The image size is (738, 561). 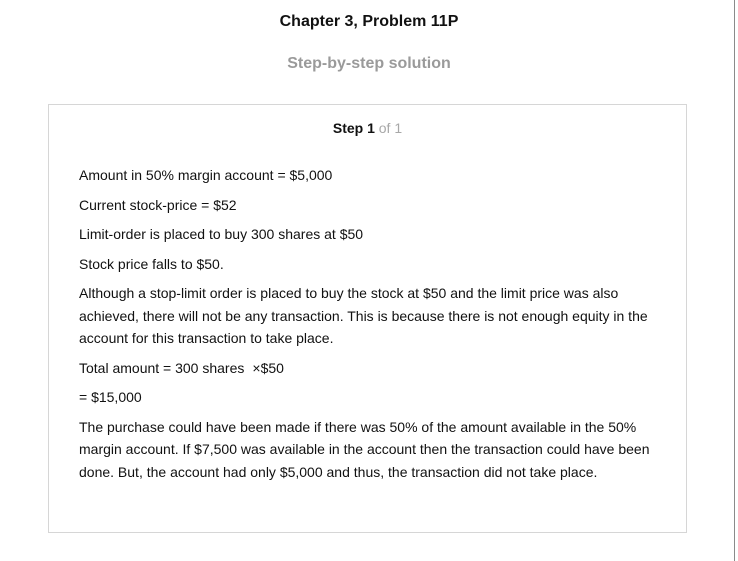 What do you see at coordinates (390, 128) in the screenshot?
I see `step-count: of 1` at bounding box center [390, 128].